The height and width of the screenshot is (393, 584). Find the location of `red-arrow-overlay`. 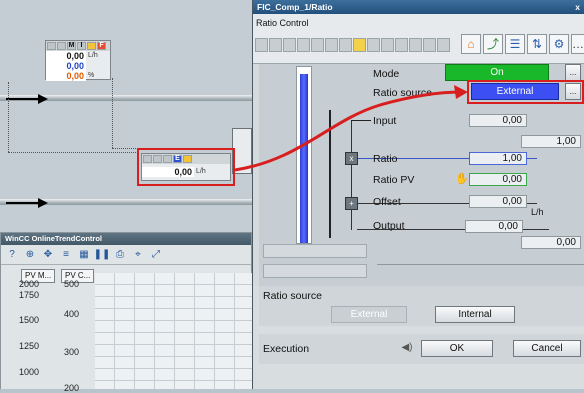

red-arrow-overlay is located at coordinates (351, 128).